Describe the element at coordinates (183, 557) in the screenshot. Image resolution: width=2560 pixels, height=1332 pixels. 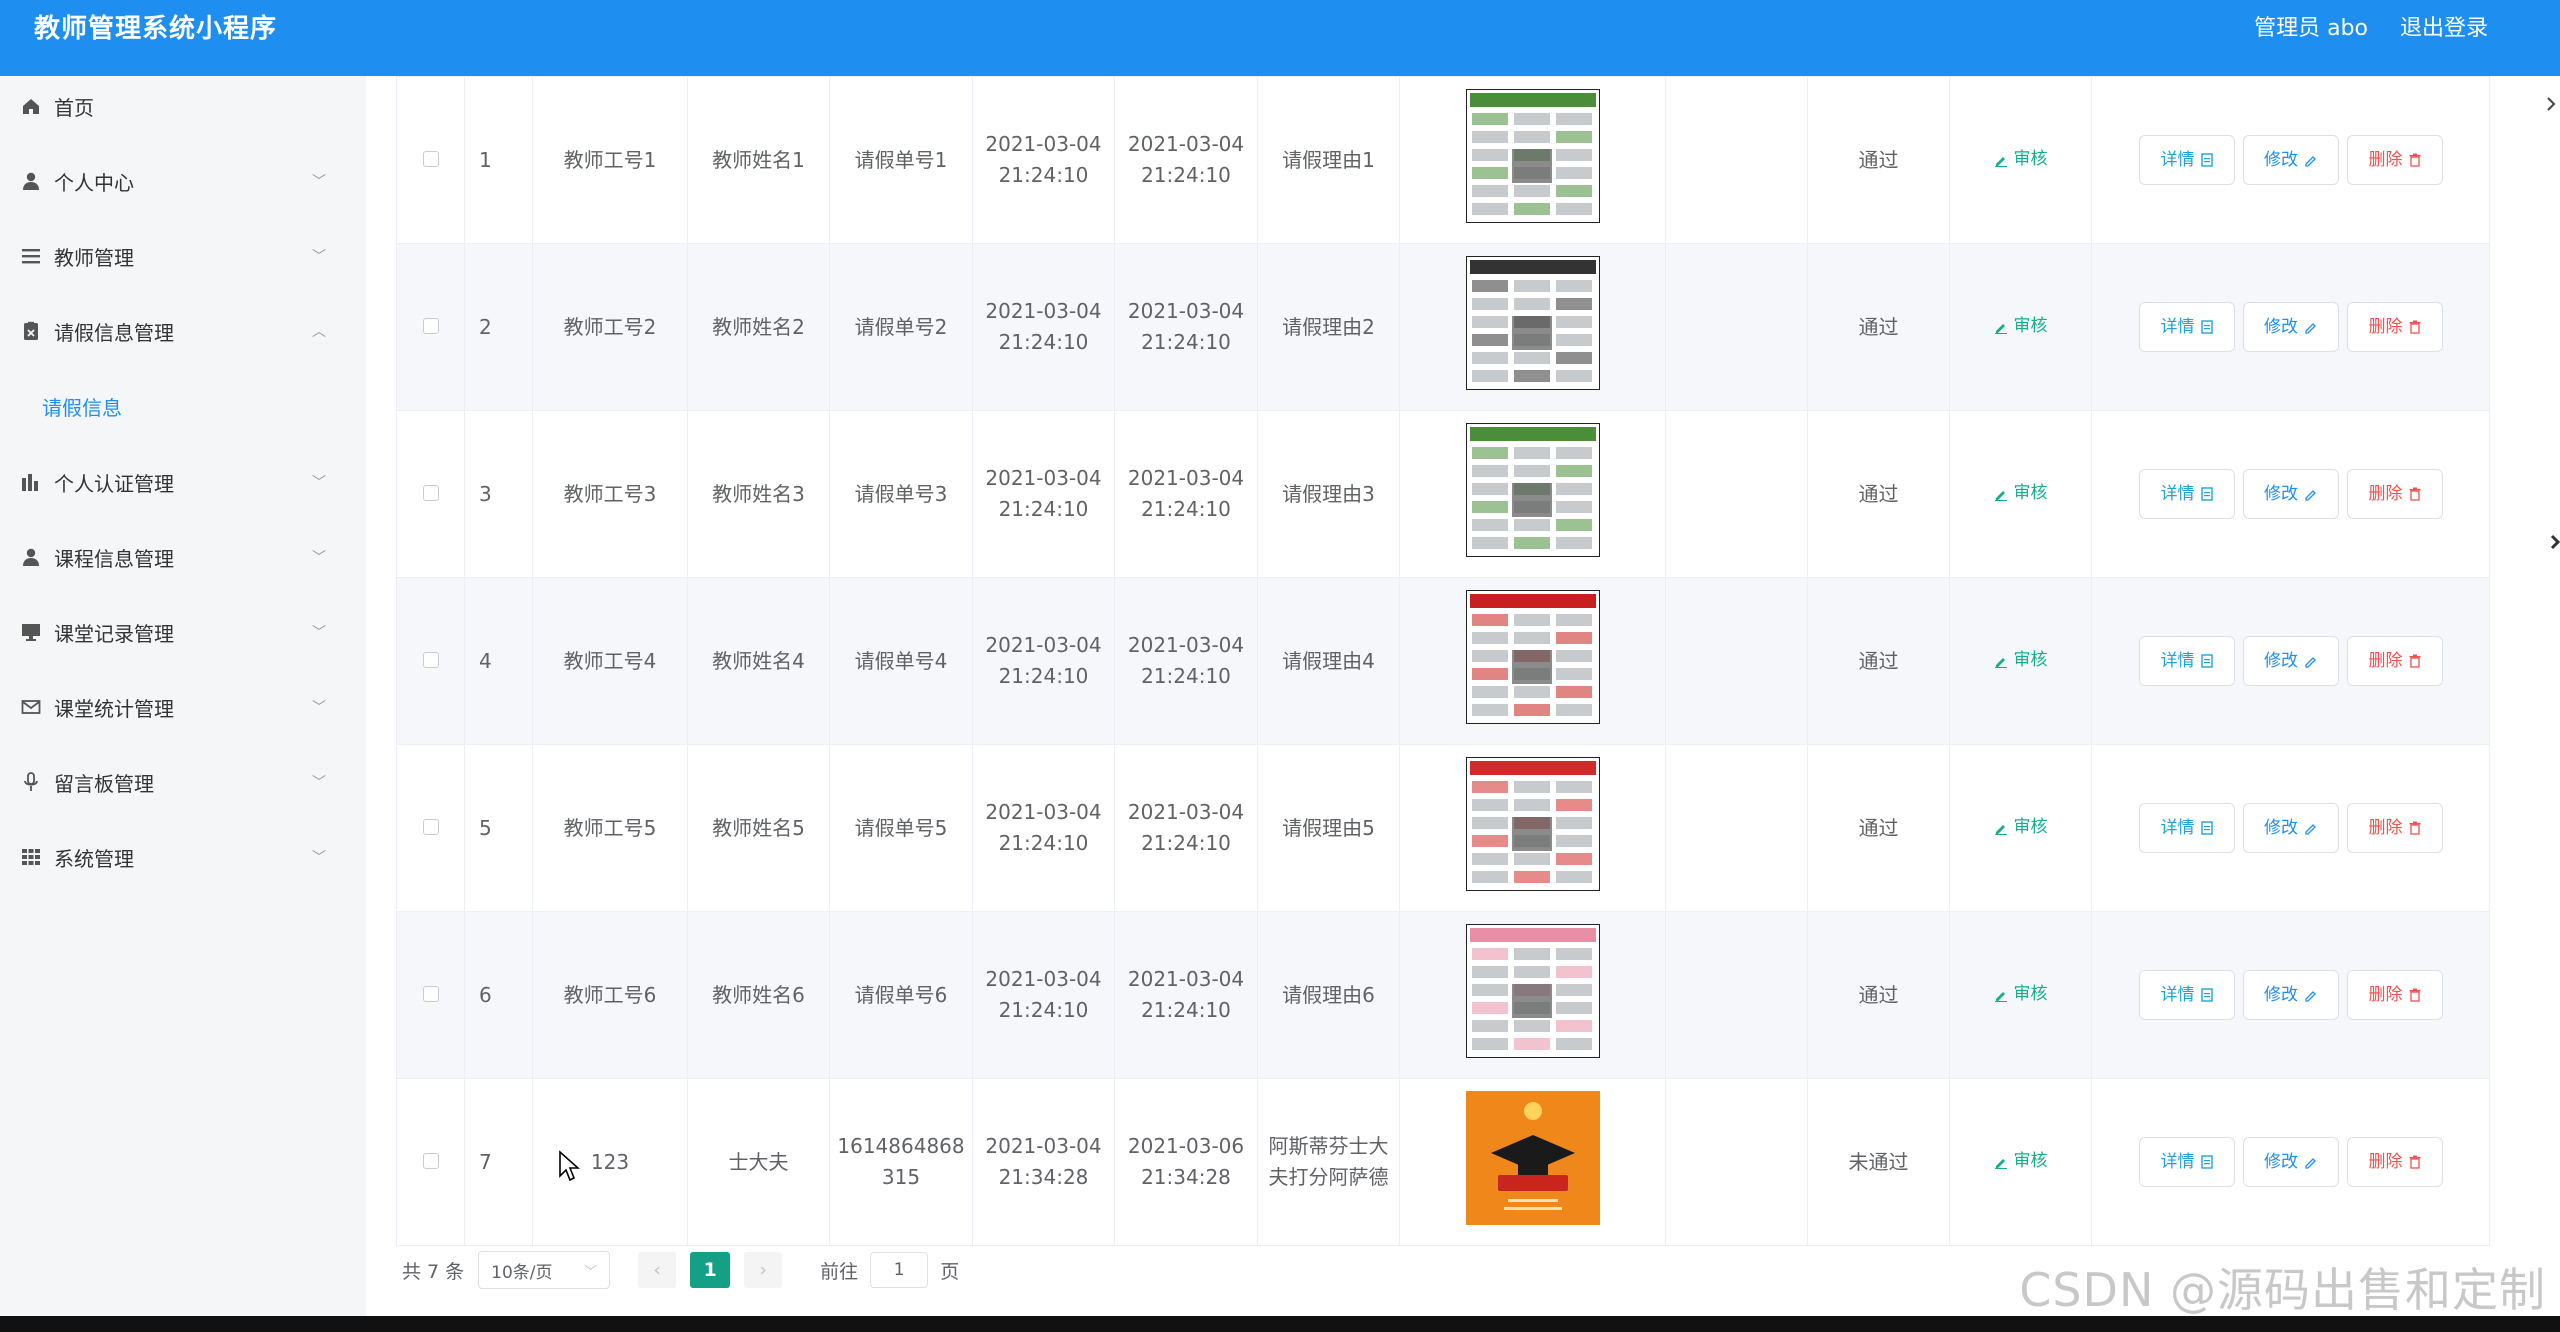
I see `sidebar-item-course: 课程信息管理 ﹀` at that location.